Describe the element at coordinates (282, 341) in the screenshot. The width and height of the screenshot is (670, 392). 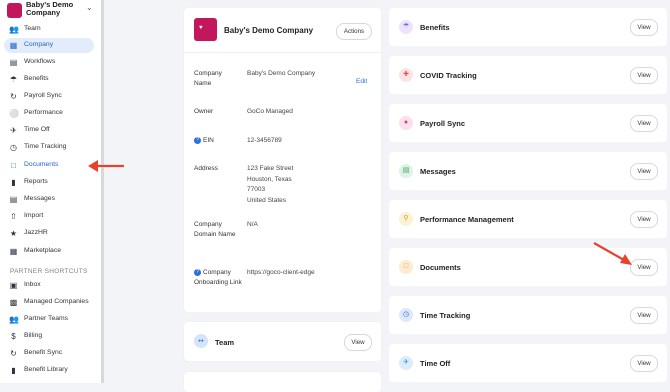
I see `team-card: ●● Team View` at that location.